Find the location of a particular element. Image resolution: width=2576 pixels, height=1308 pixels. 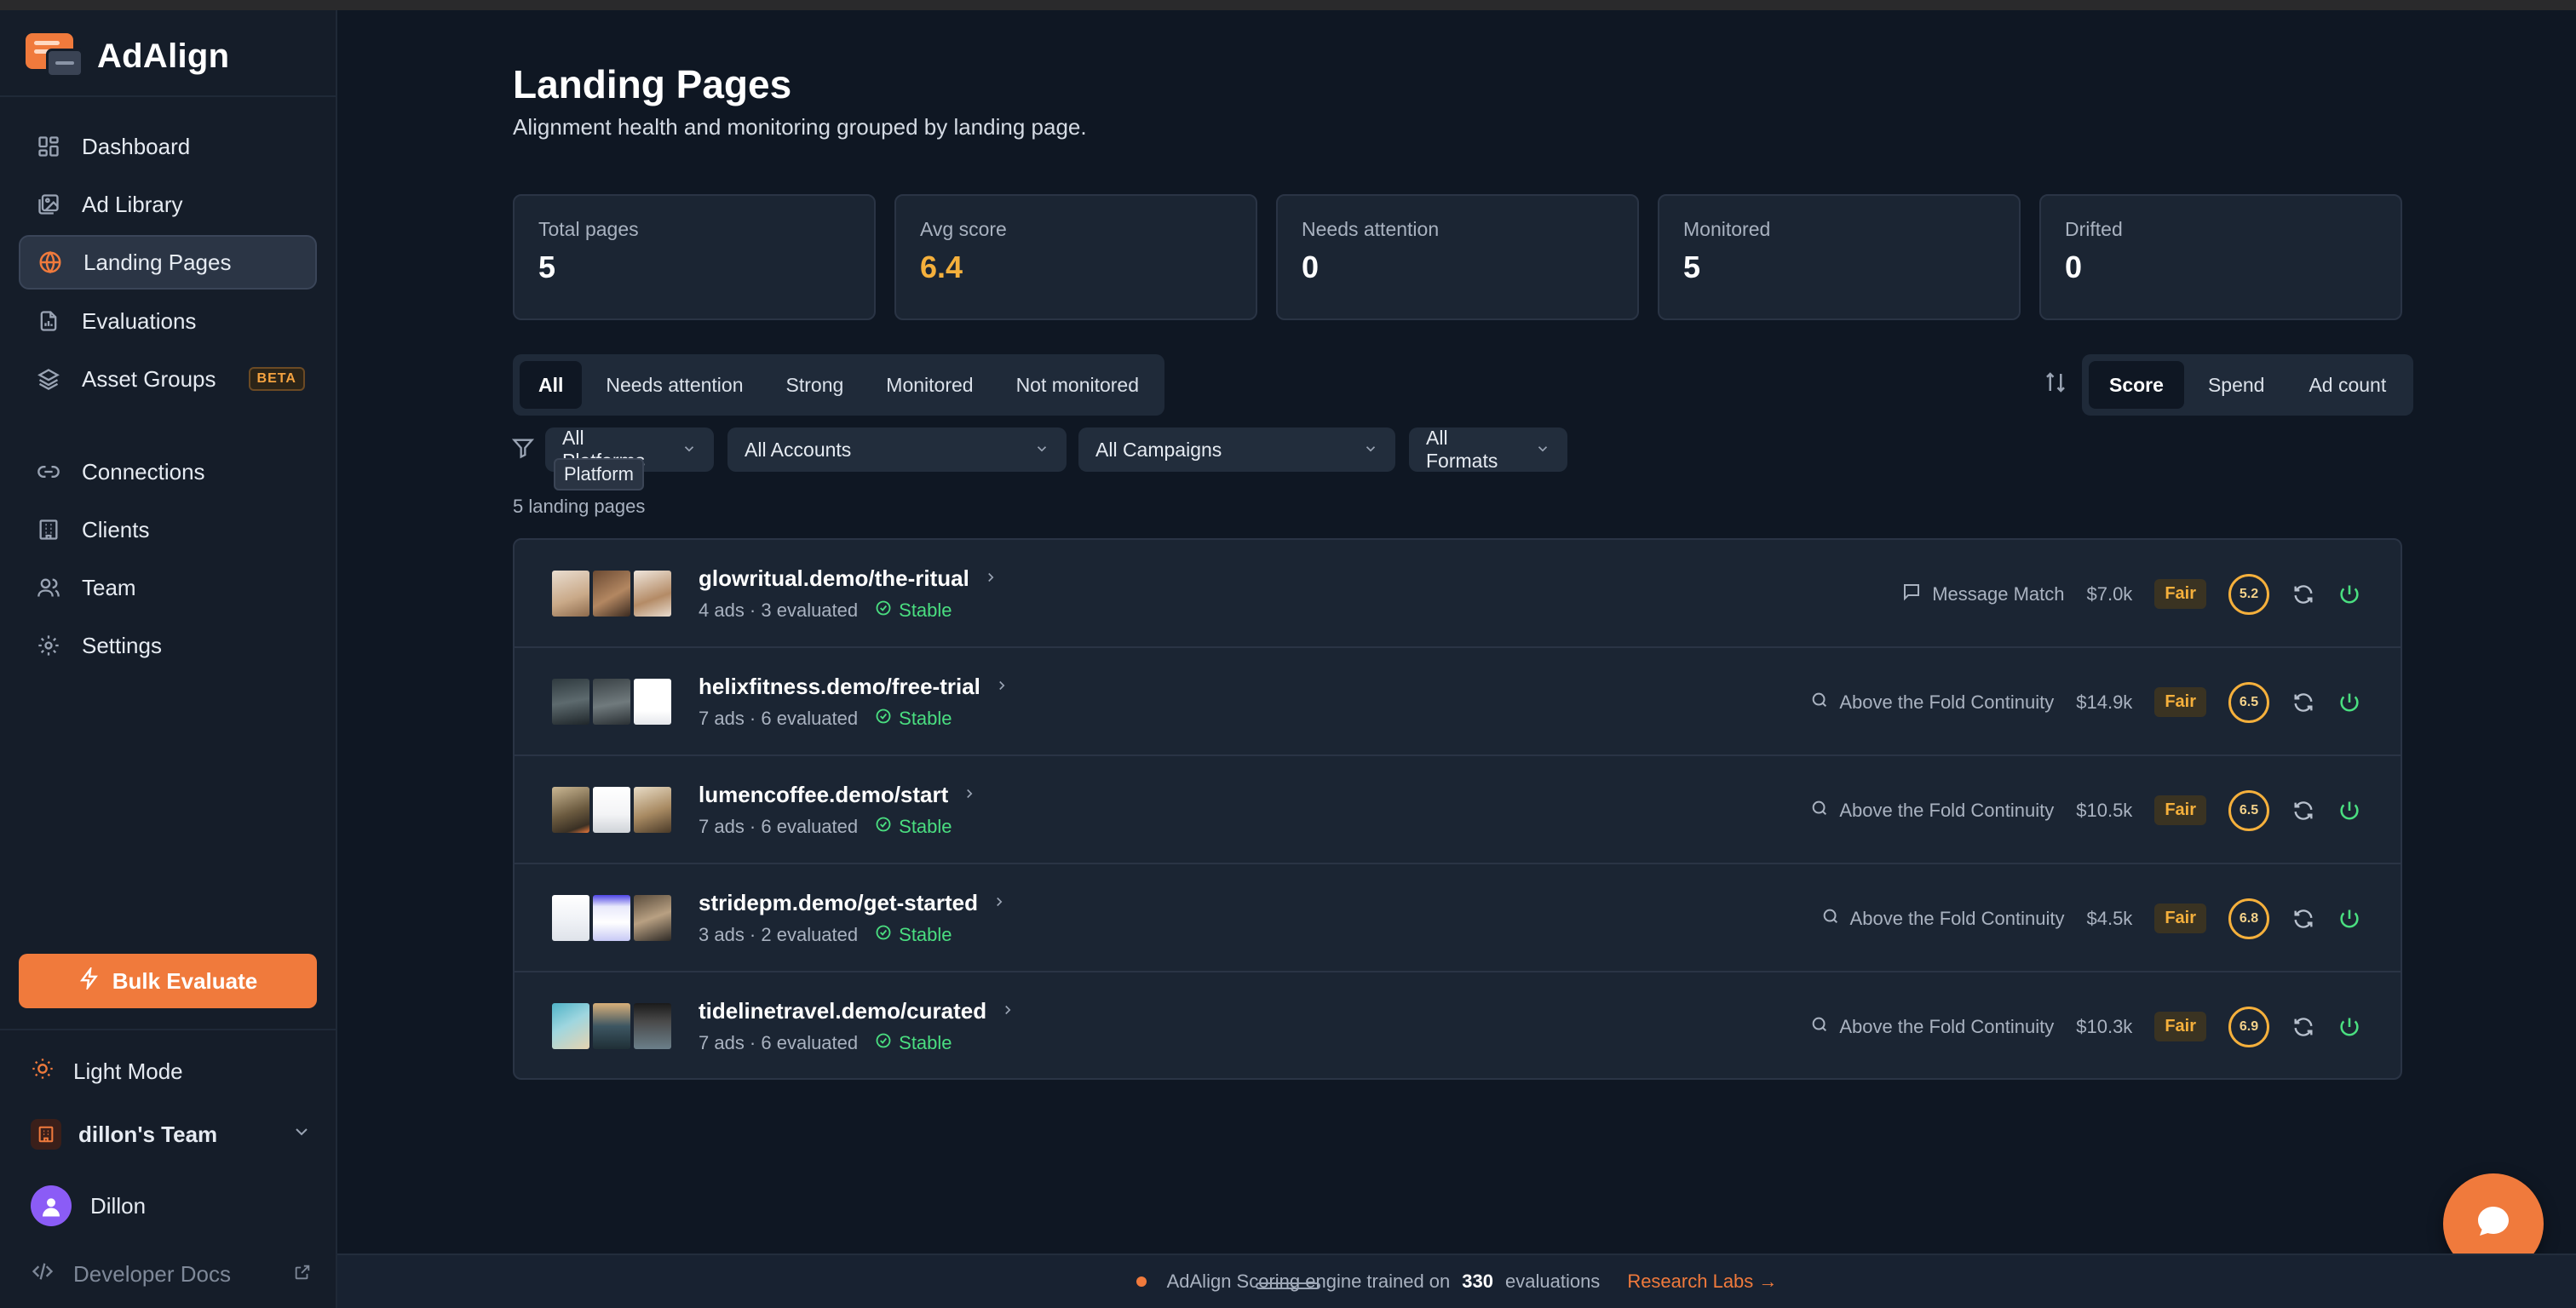

sidebar-item-connections: Connections is located at coordinates (168, 472).